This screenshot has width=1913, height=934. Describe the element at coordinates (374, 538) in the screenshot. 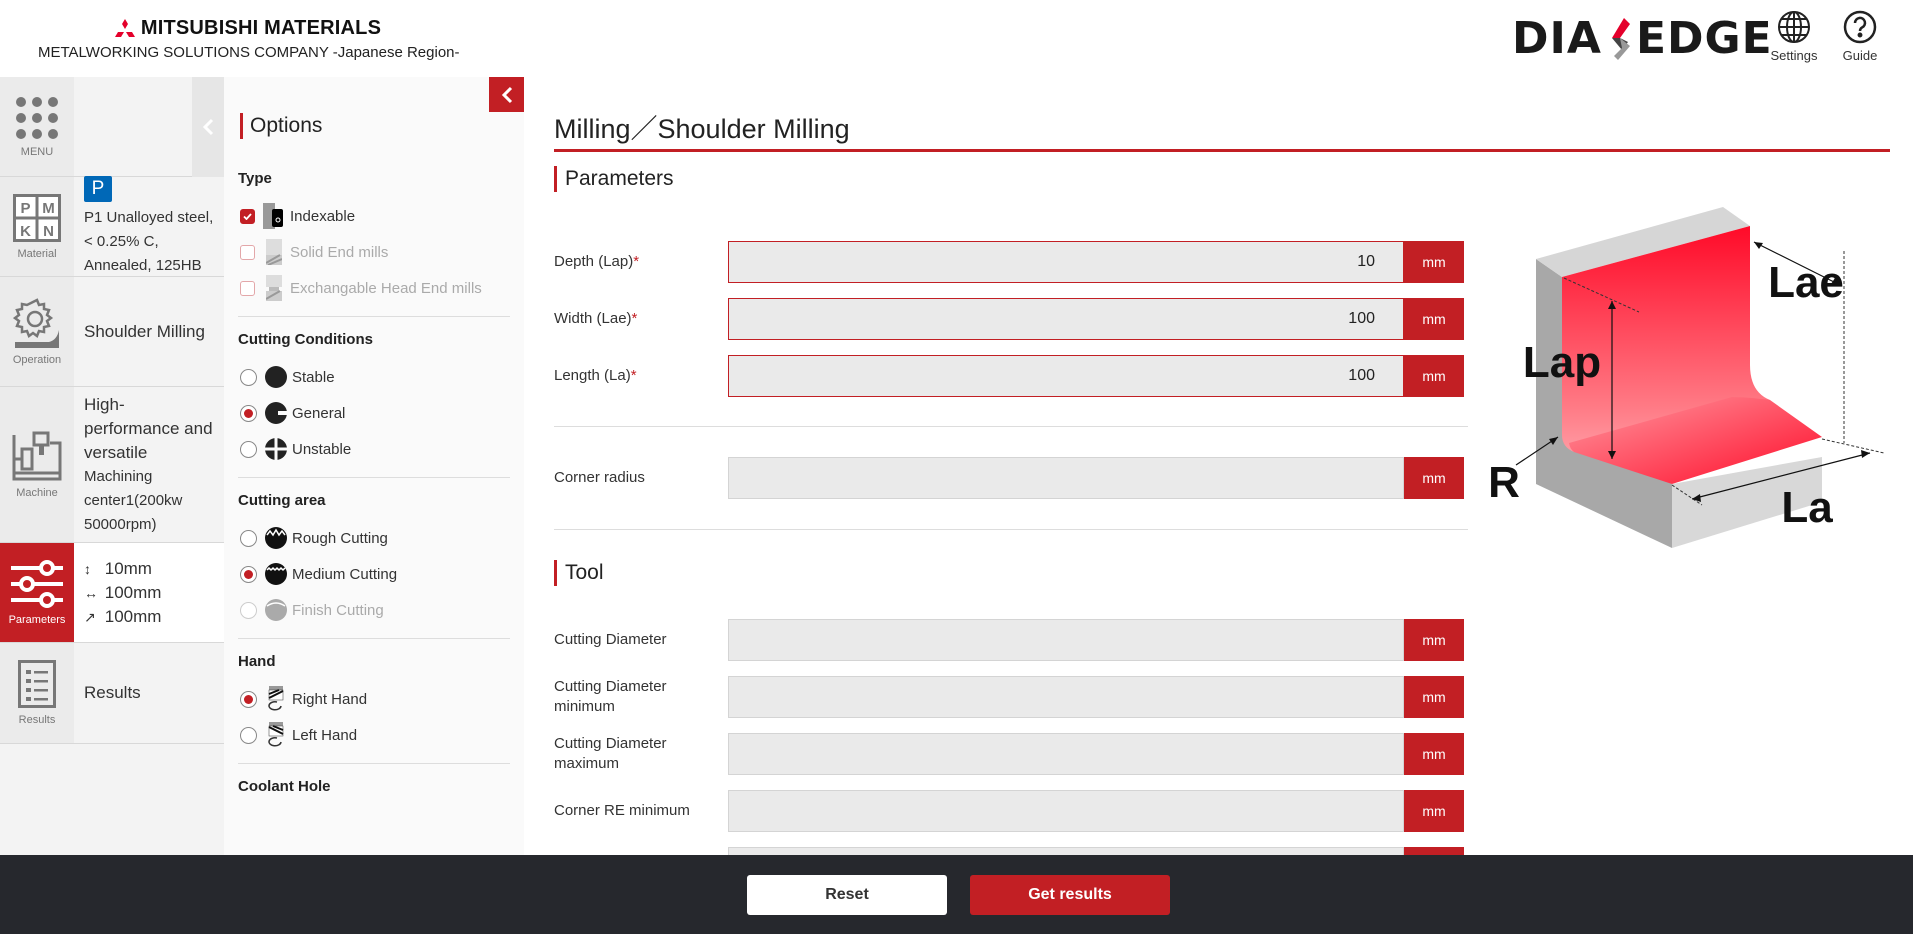

I see `area-rough: Rough Cutting` at that location.